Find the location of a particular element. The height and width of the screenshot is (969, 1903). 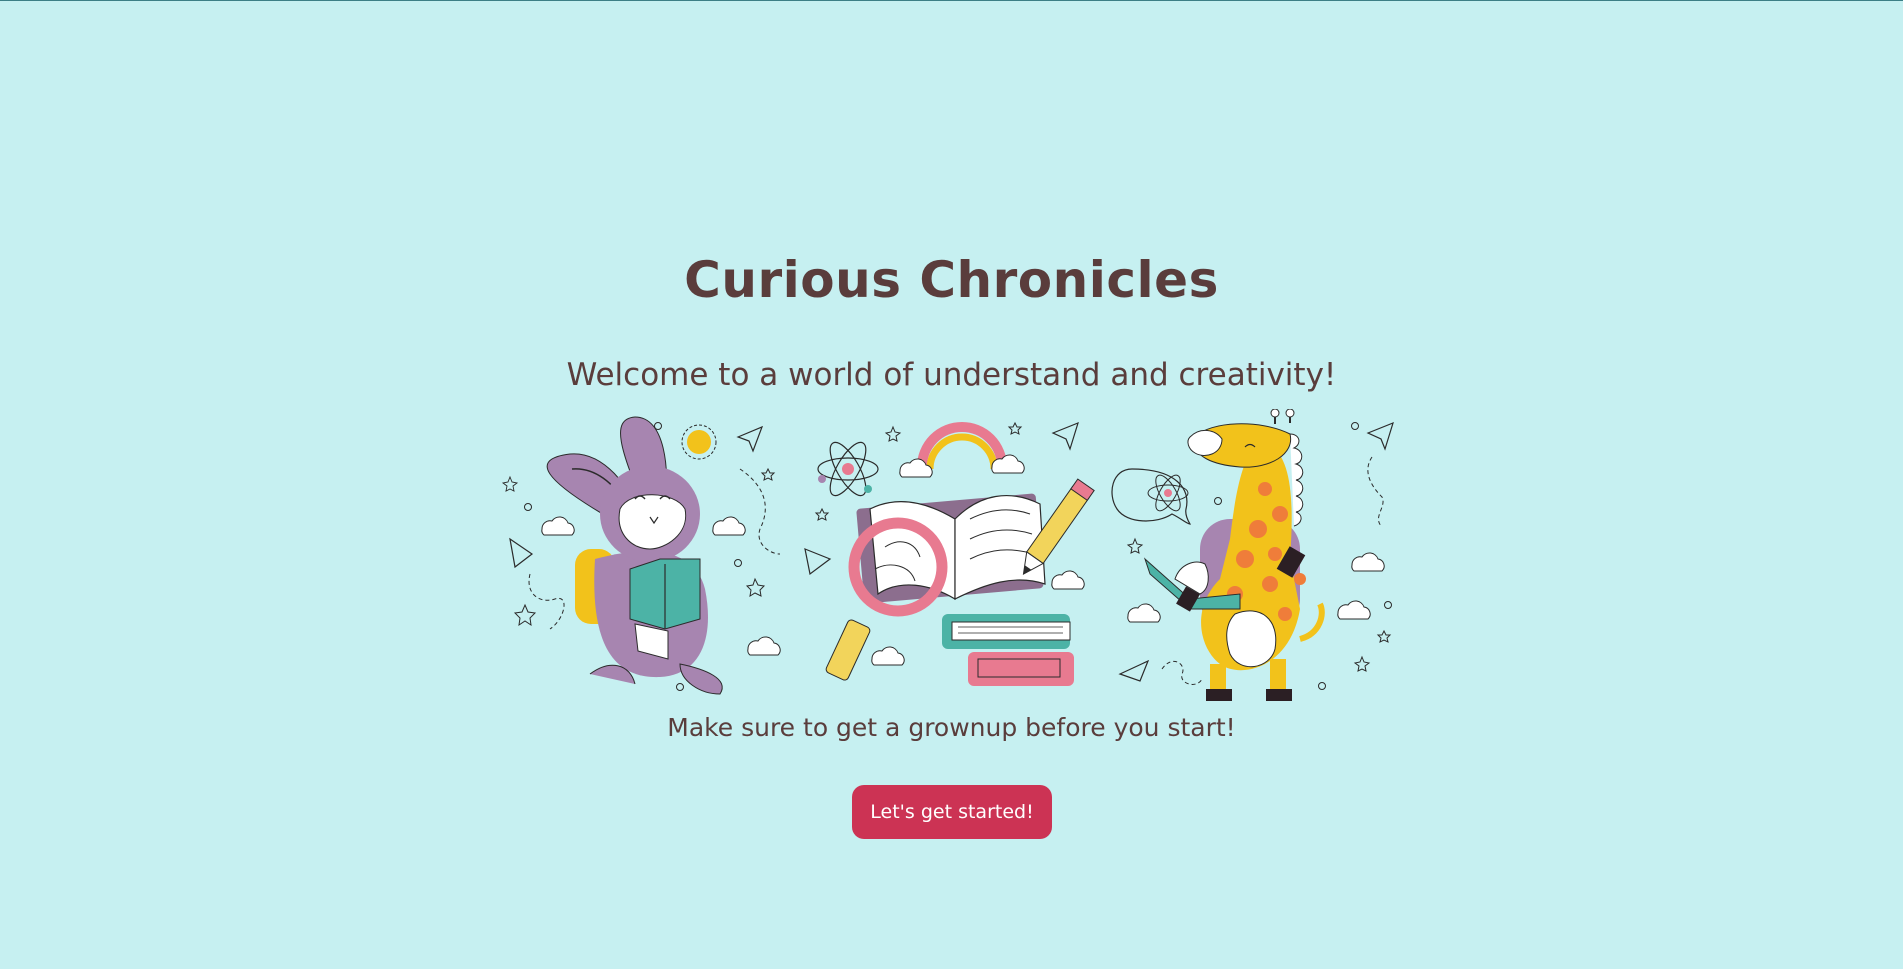

book-magnifier-icon is located at coordinates (956, 554).